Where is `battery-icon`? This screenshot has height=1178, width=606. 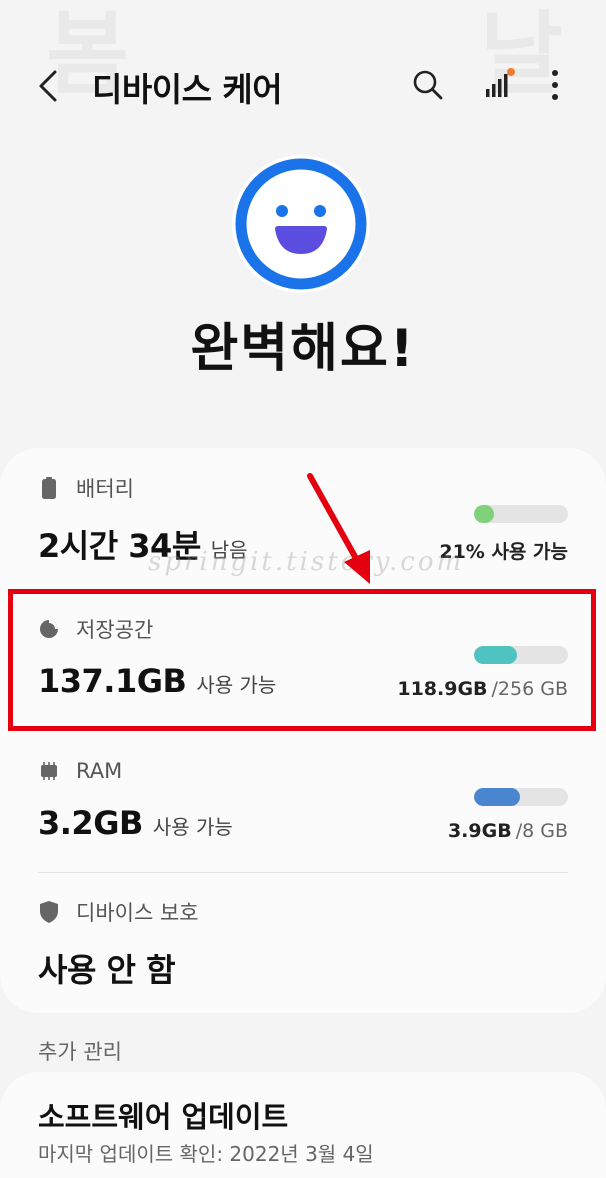
battery-icon is located at coordinates (49, 488).